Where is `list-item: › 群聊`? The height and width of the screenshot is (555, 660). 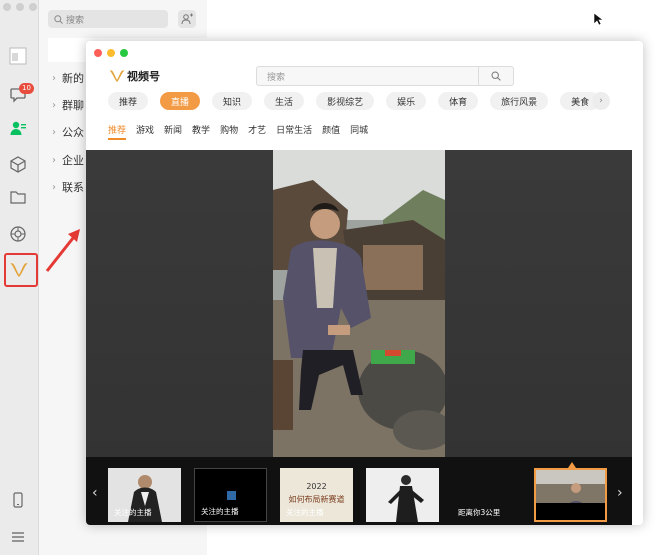
list-item: › 群聊 is located at coordinates (68, 105).